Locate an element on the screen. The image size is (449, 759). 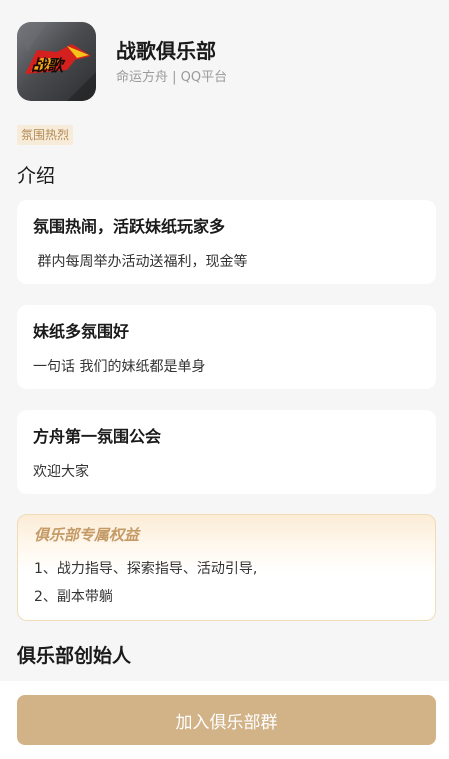
intro-card: 方舟第一氛围公会 欢迎大家 is located at coordinates (226, 452).